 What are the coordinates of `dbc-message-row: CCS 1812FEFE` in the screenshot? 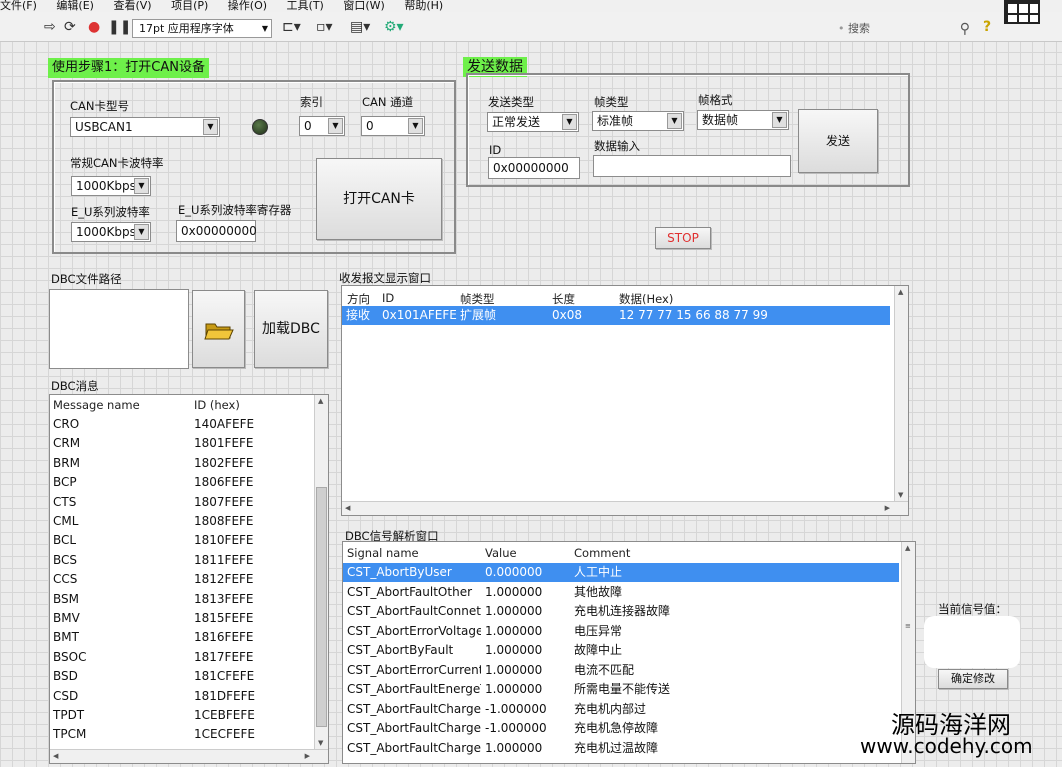 It's located at (182, 579).